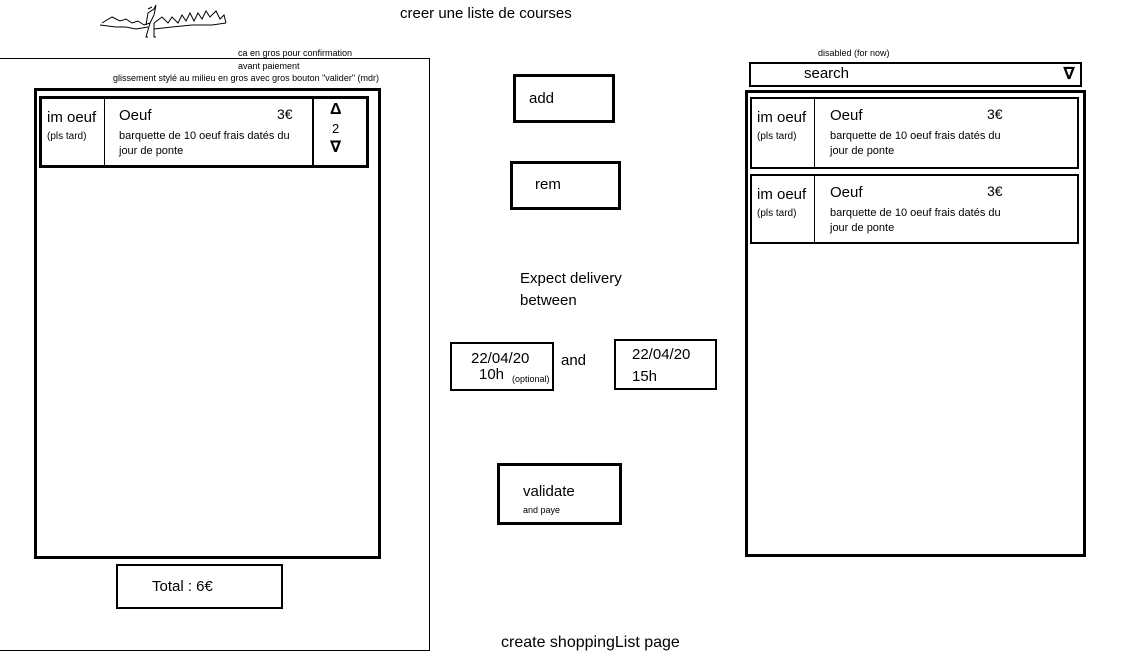 The image size is (1141, 670). What do you see at coordinates (564, 98) in the screenshot?
I see `add-button: add` at bounding box center [564, 98].